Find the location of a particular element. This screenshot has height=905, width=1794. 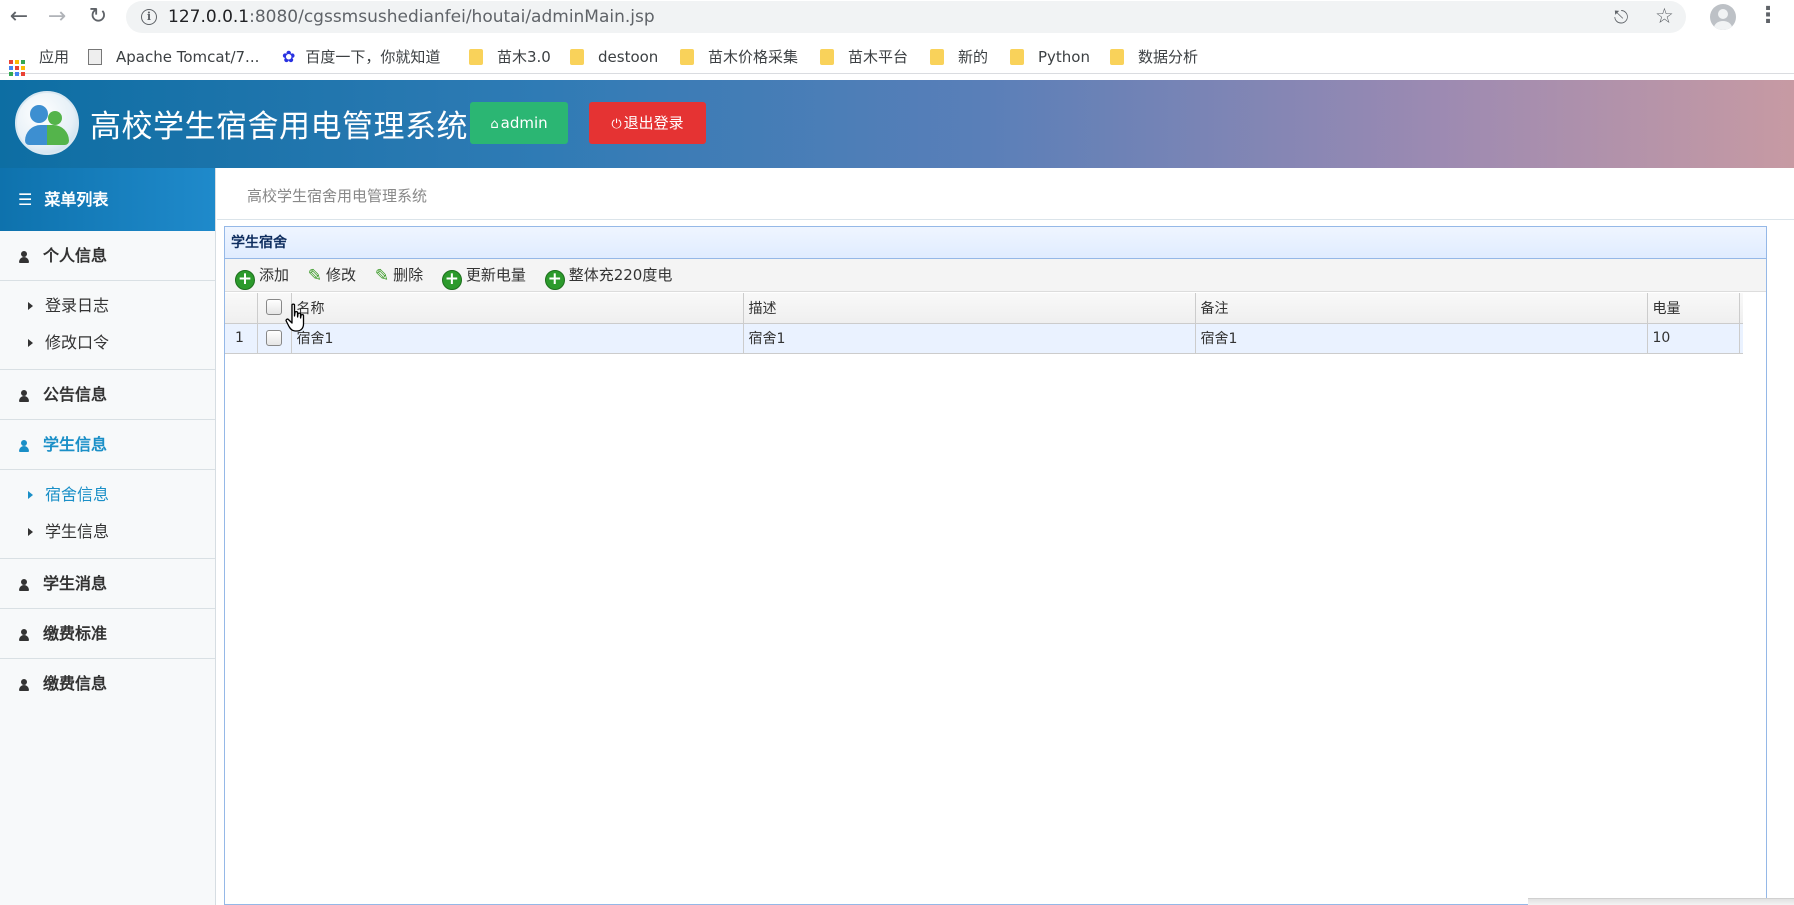

list-icon: ☰ is located at coordinates (25, 199).